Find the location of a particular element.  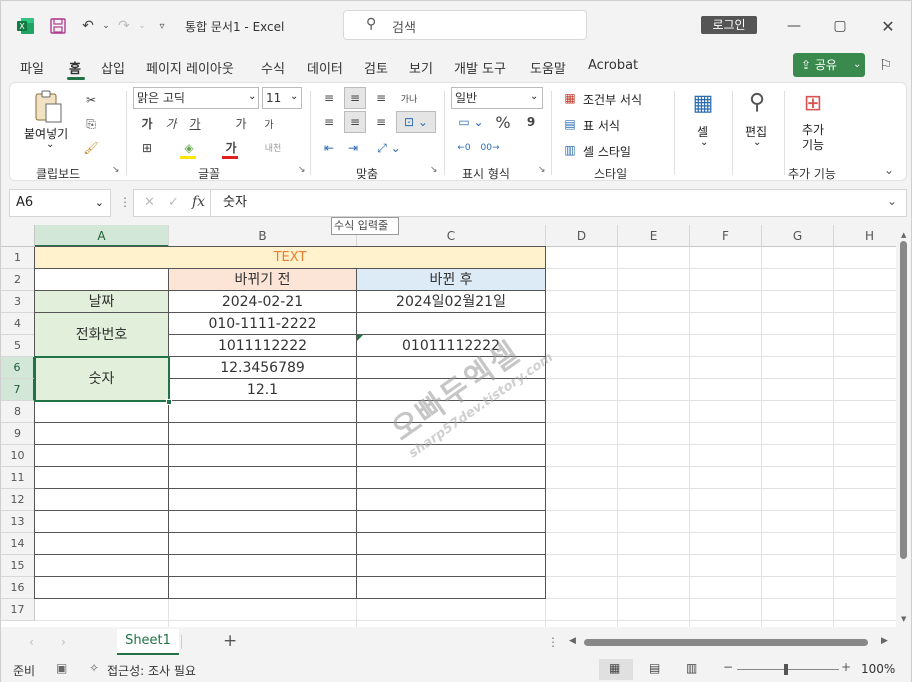

row-header-5: 5 is located at coordinates (18, 346).